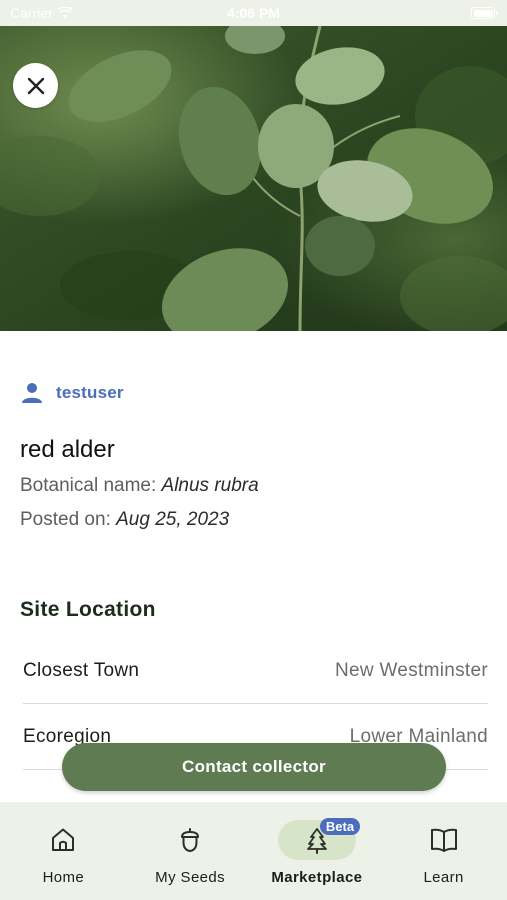 This screenshot has width=507, height=900. What do you see at coordinates (173, 519) in the screenshot?
I see `posted-date-value: Aug 25, 2023` at bounding box center [173, 519].